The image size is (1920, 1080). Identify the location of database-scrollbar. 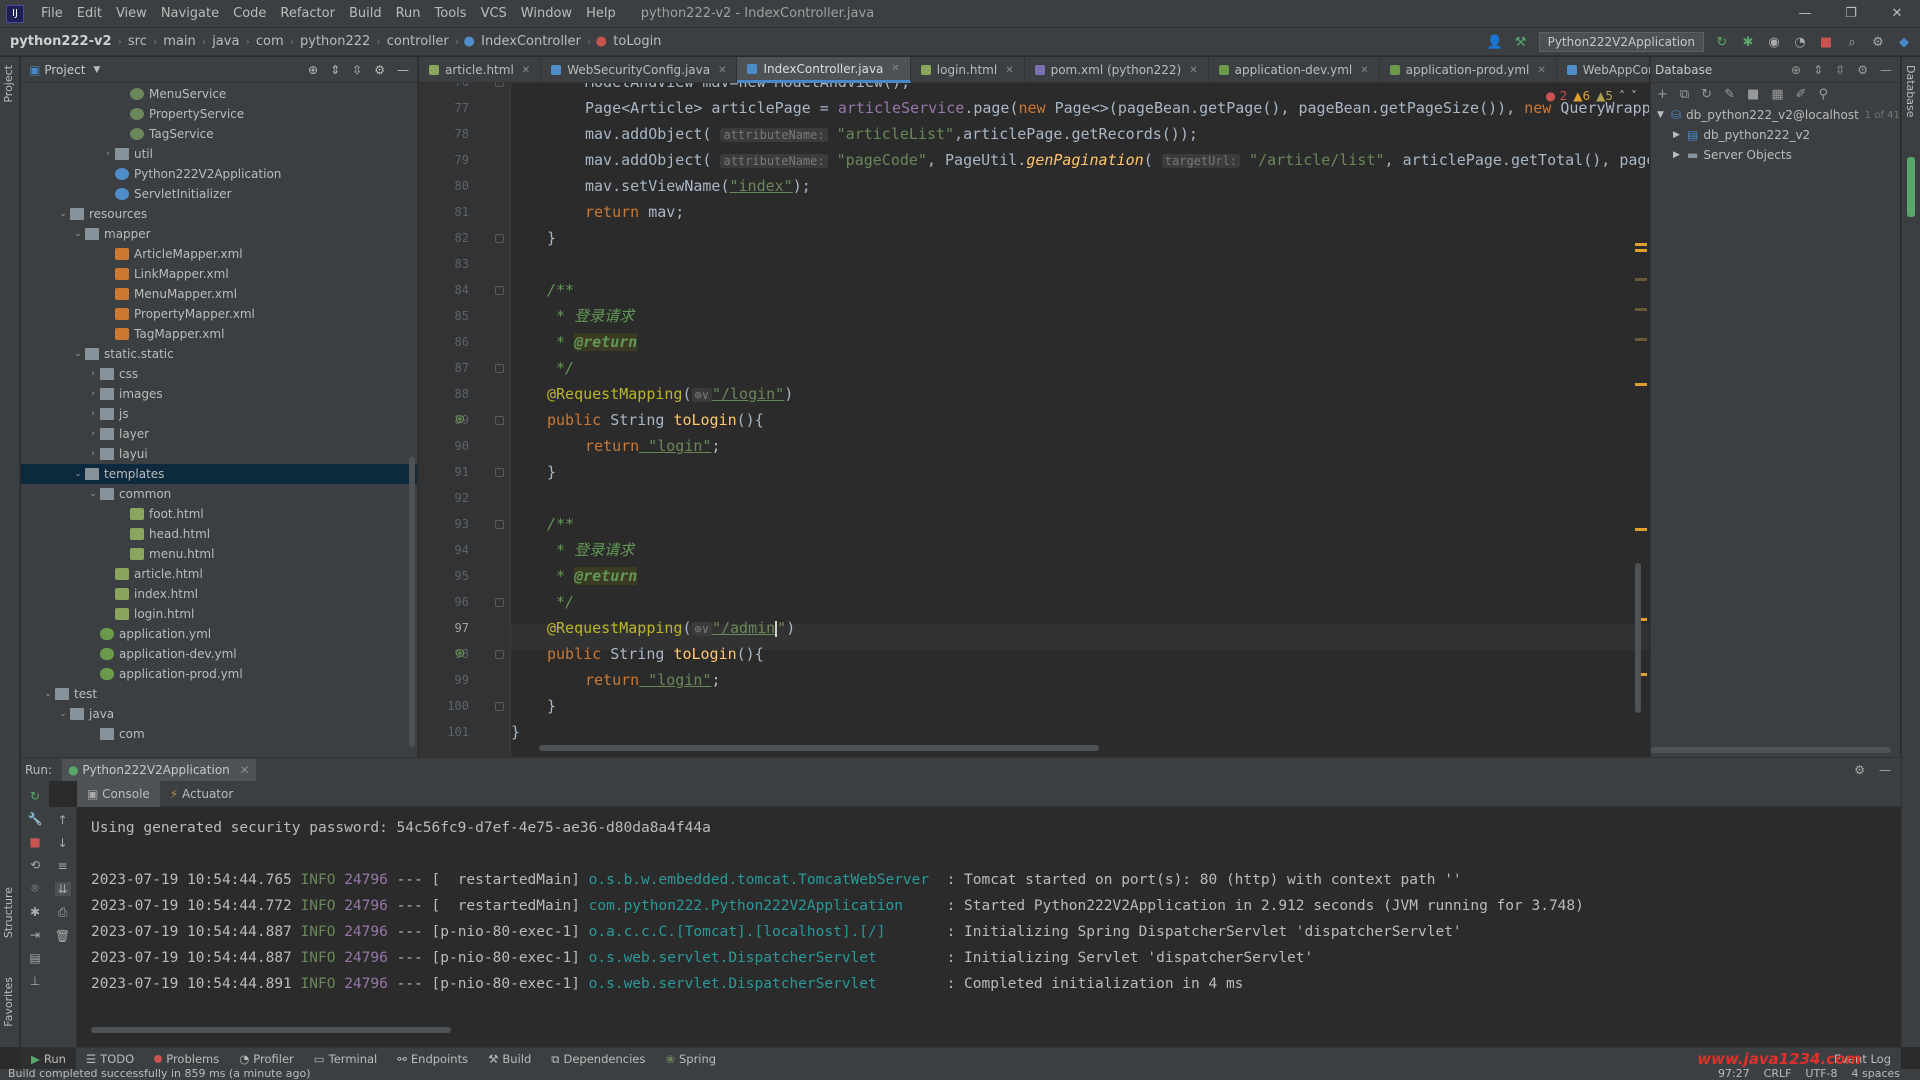
(1771, 750).